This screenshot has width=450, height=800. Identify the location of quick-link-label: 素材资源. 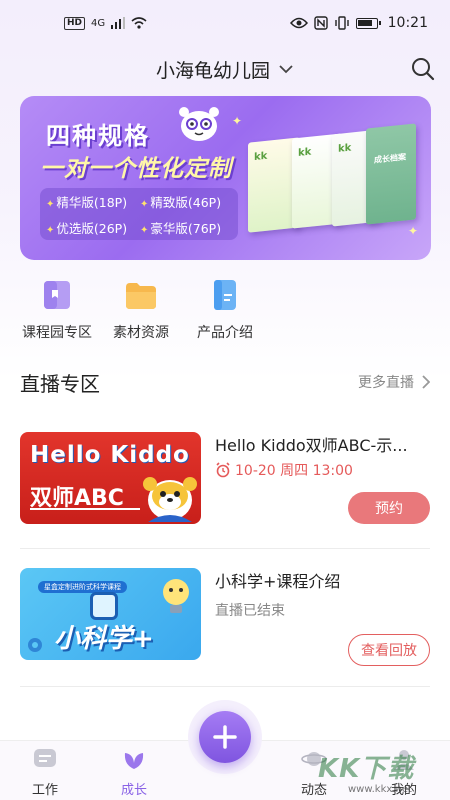
(141, 333).